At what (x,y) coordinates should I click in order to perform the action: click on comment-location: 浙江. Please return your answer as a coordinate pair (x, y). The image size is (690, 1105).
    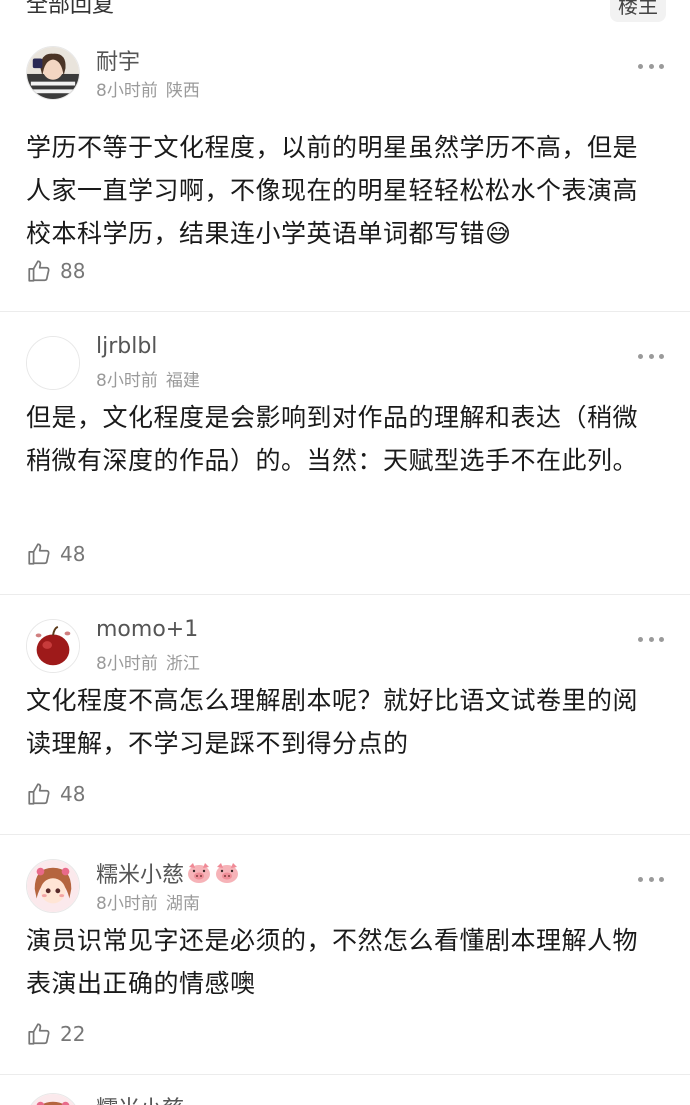
    Looking at the image, I should click on (182, 664).